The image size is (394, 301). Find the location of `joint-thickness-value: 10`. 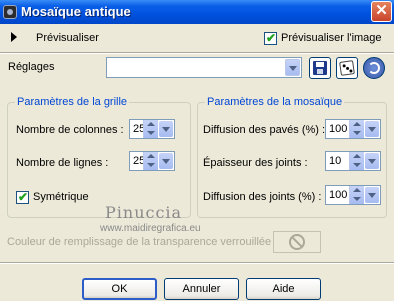

joint-thickness-value: 10 is located at coordinates (335, 161).